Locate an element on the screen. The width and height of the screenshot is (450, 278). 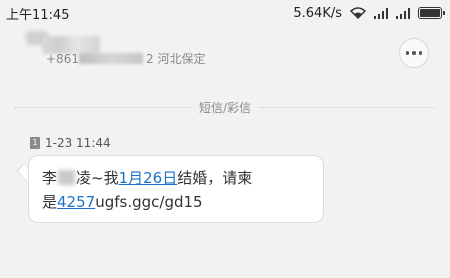
divider-label: 短信/彩信 is located at coordinates (225, 107).